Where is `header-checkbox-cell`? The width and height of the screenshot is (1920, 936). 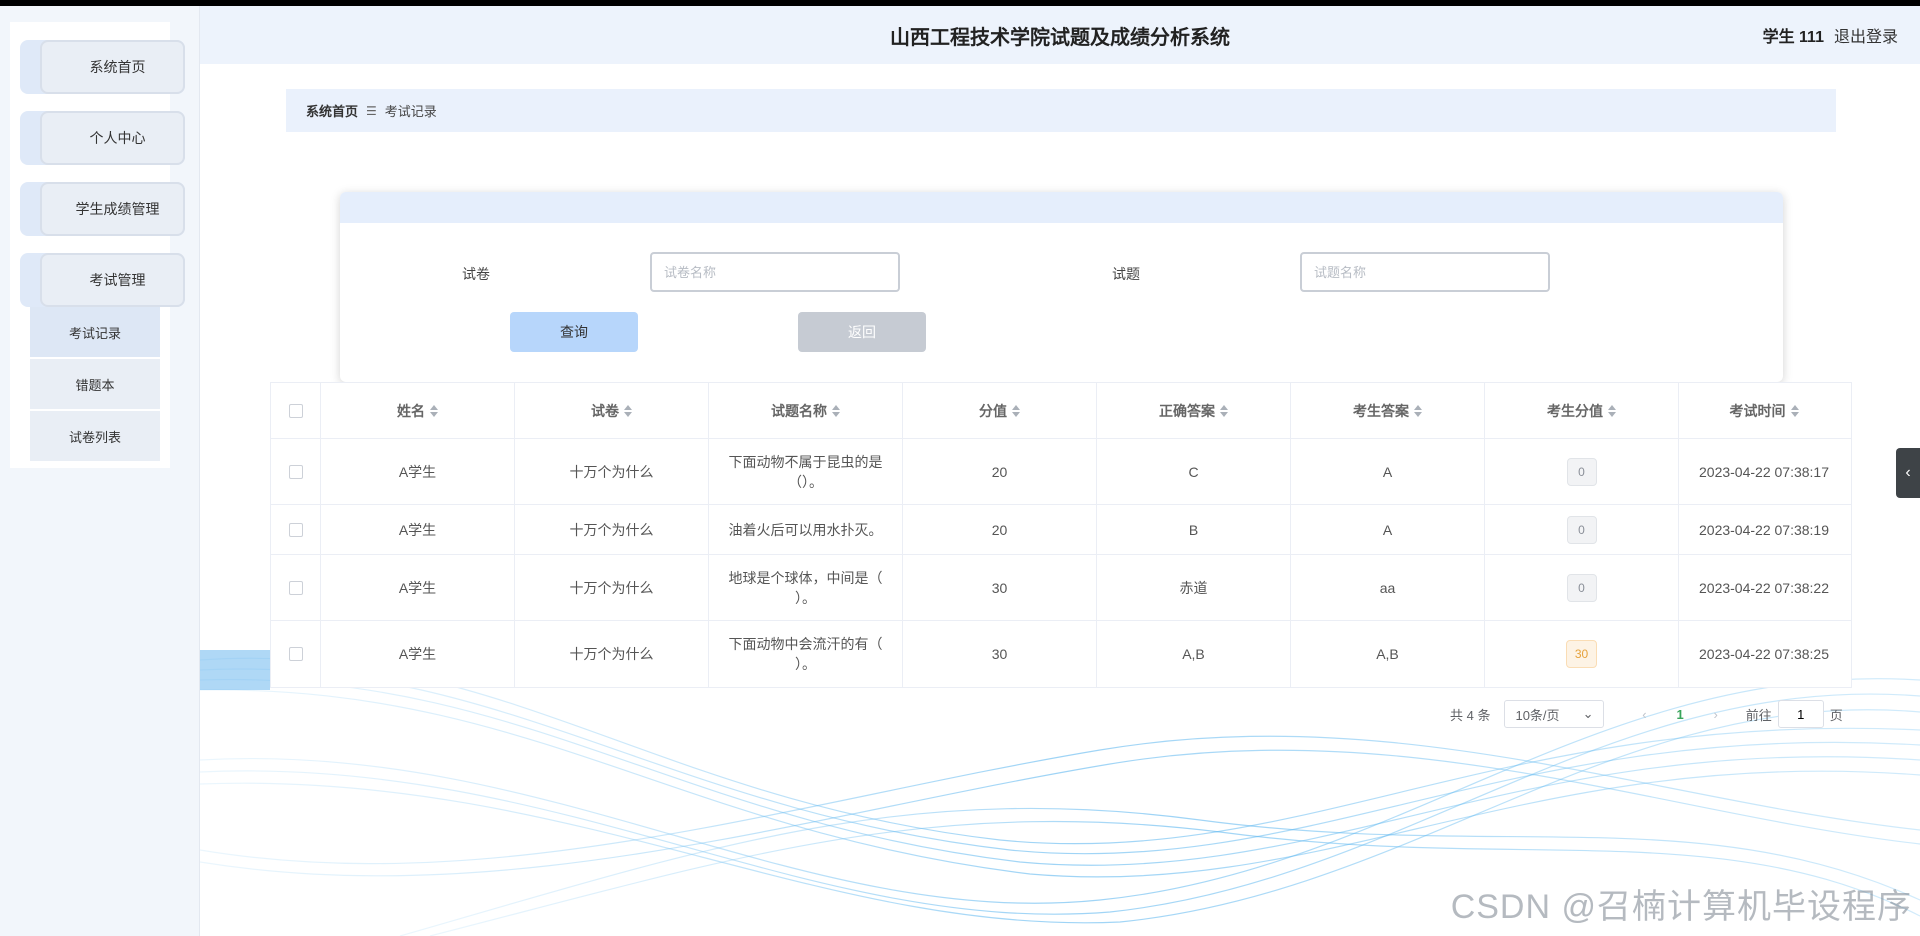 header-checkbox-cell is located at coordinates (296, 410).